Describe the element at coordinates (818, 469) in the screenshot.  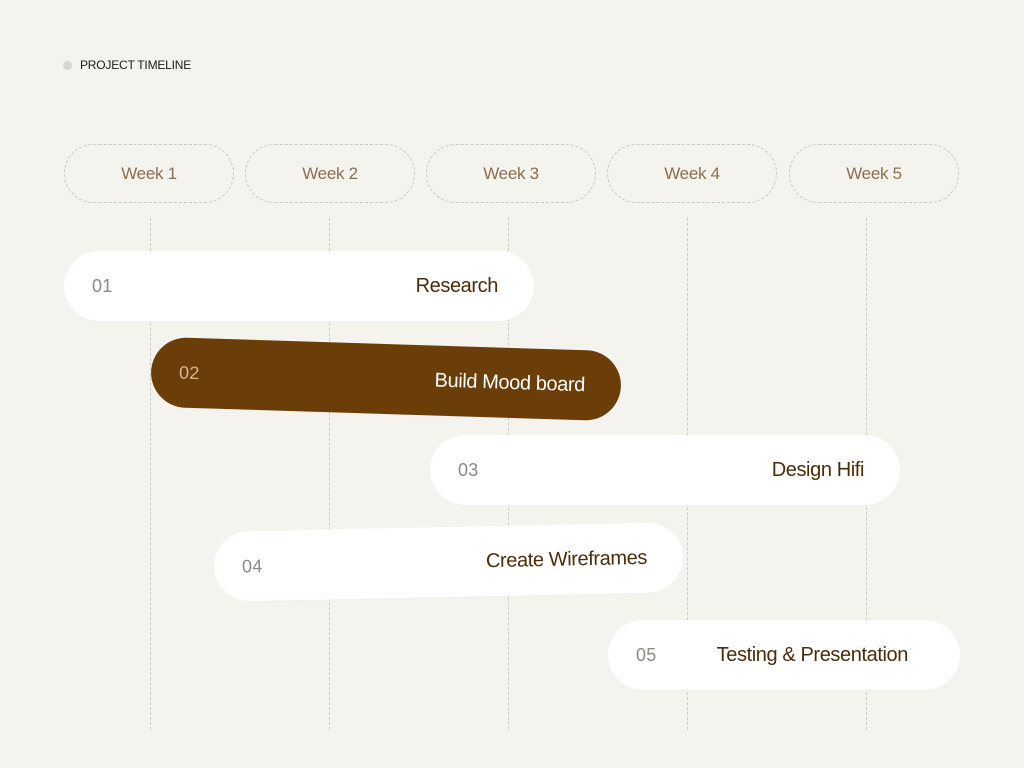
I see `task-label: Design Hifi` at that location.